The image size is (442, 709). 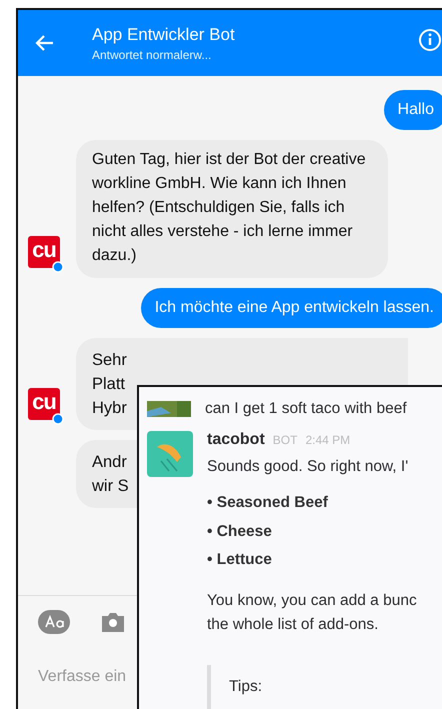 What do you see at coordinates (430, 40) in the screenshot?
I see `info-icon` at bounding box center [430, 40].